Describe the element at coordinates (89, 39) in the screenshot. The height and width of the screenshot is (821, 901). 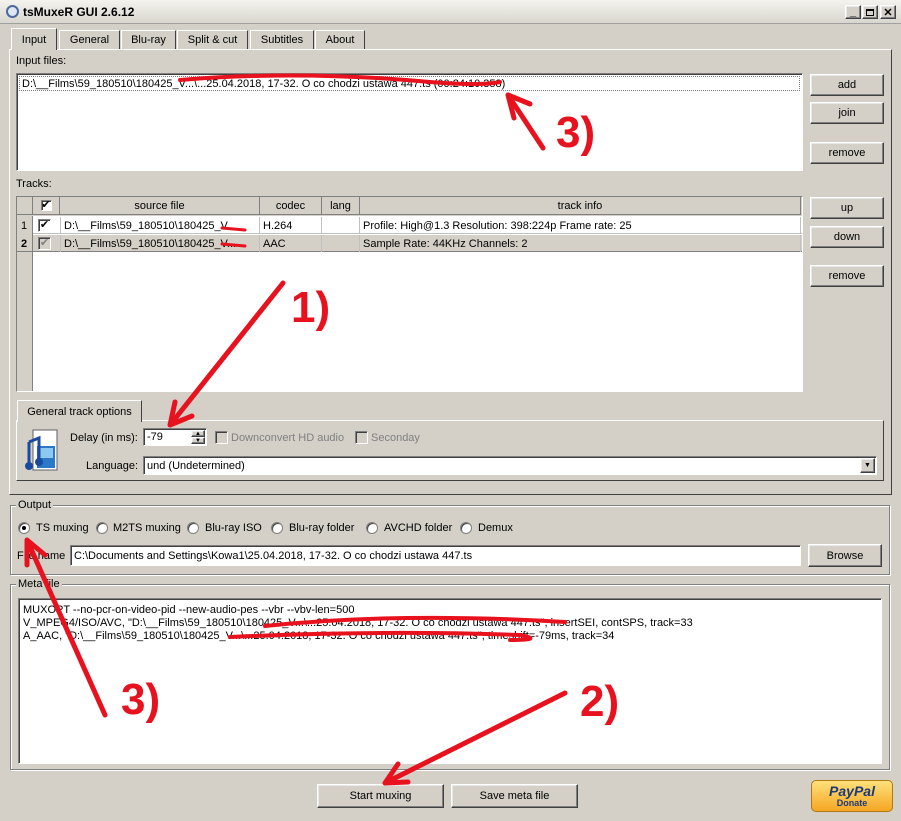
I see `tab-general: General` at that location.